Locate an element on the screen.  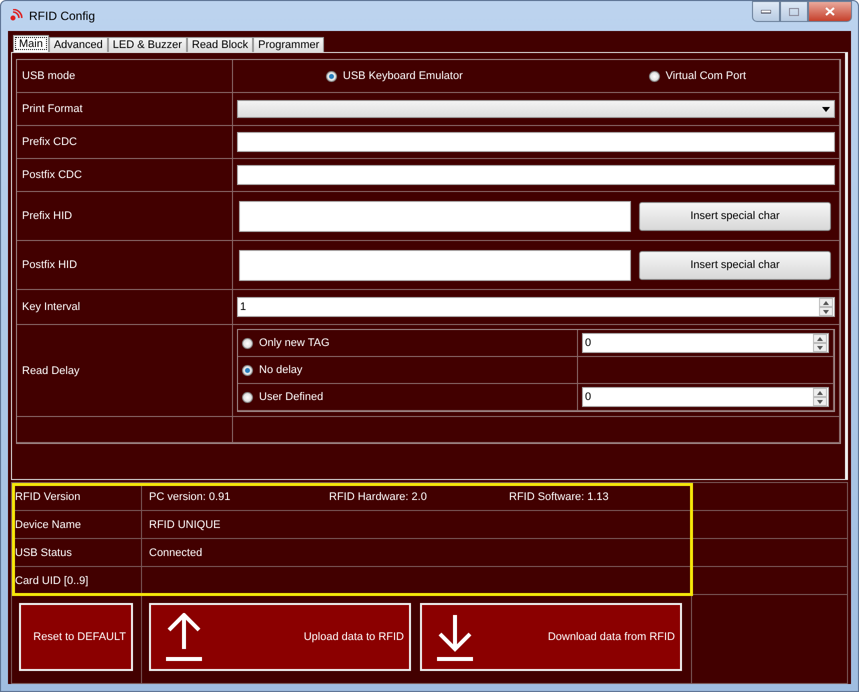
minimize-button is located at coordinates (766, 11).